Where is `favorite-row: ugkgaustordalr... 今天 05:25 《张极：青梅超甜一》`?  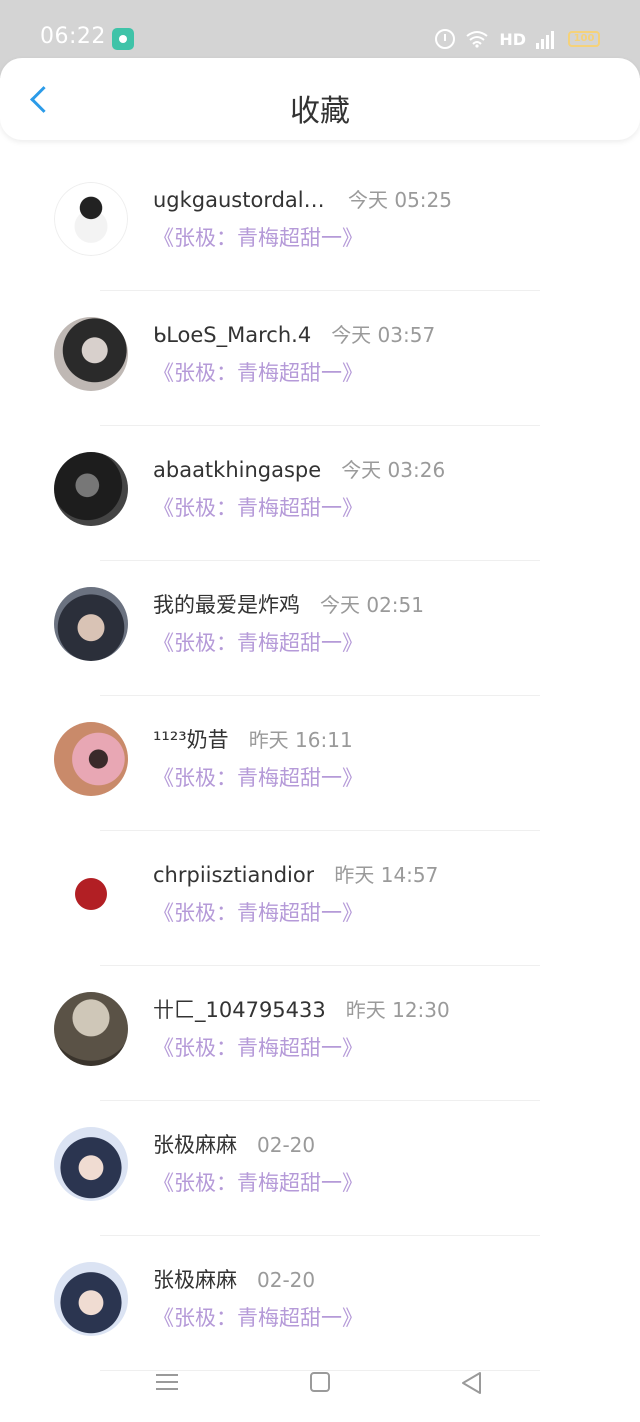 favorite-row: ugkgaustordalr... 今天 05:25 《张极：青梅超甜一》 is located at coordinates (320, 223).